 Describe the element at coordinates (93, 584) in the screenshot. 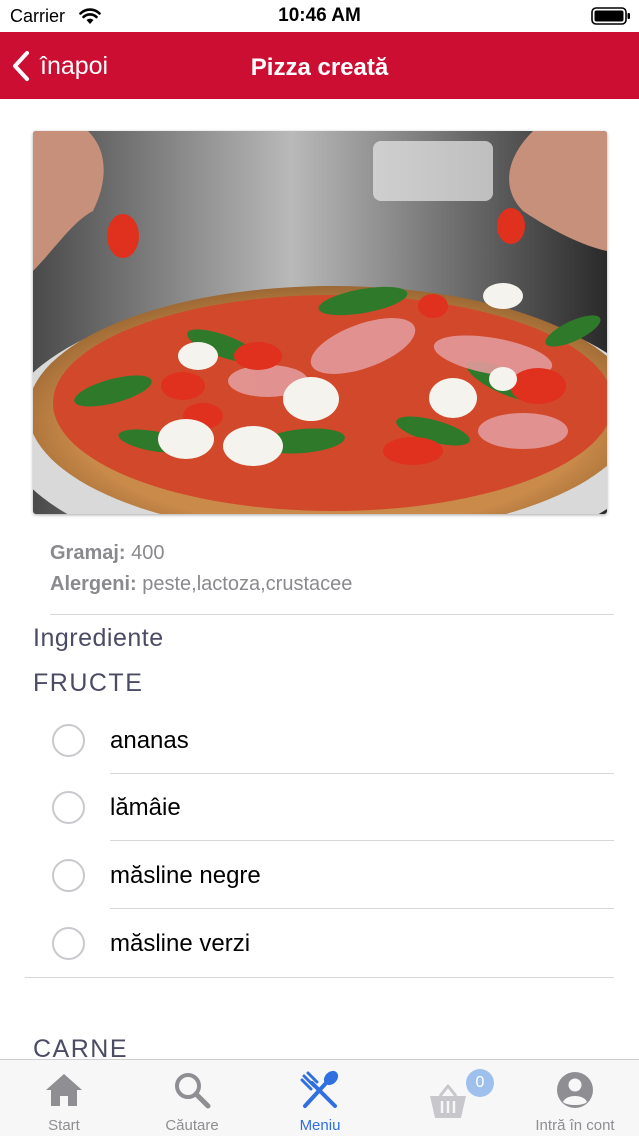

I see `allergens-label: Alergeni:` at that location.